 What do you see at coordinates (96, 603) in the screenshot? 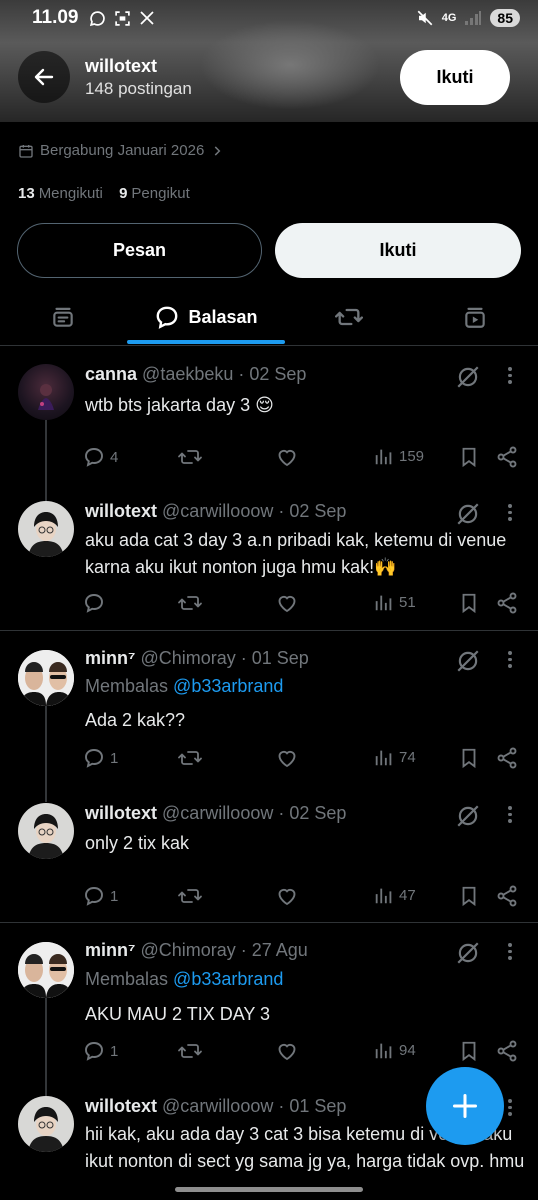
I see `reply-button` at bounding box center [96, 603].